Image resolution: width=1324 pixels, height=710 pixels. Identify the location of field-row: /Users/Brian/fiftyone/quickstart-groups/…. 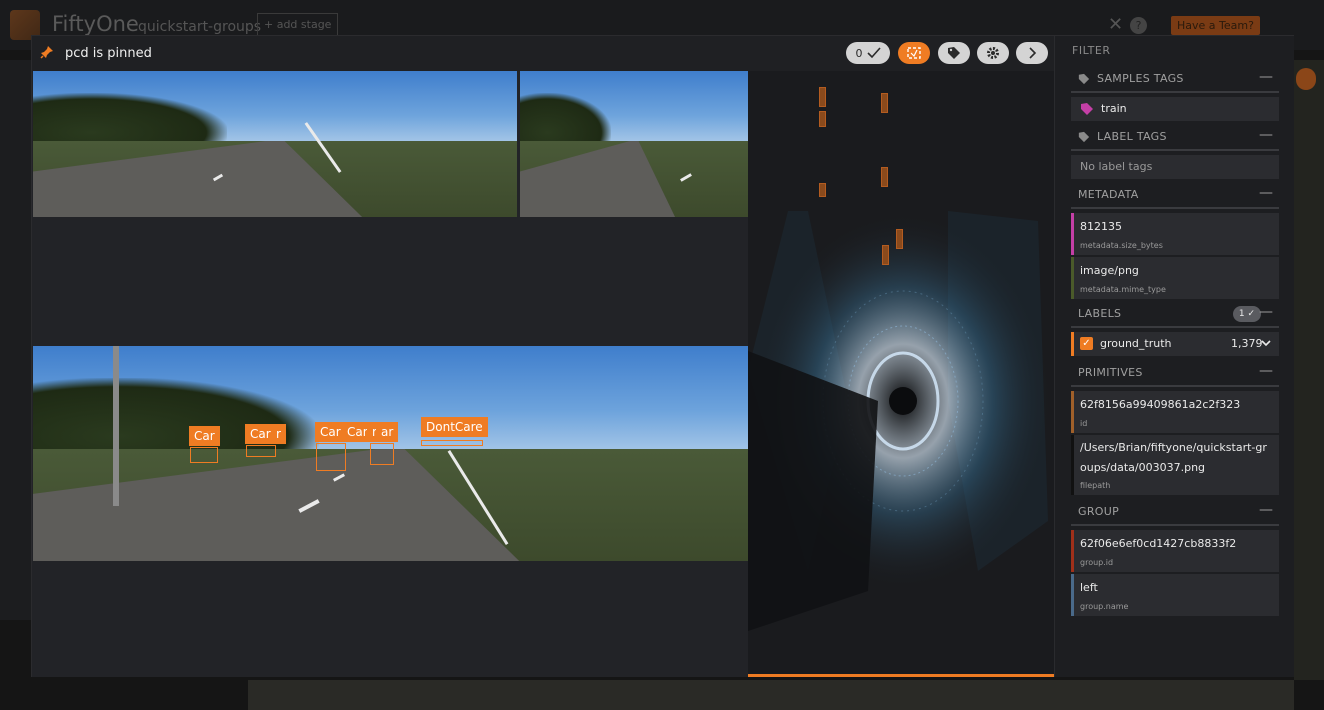
(1175, 465).